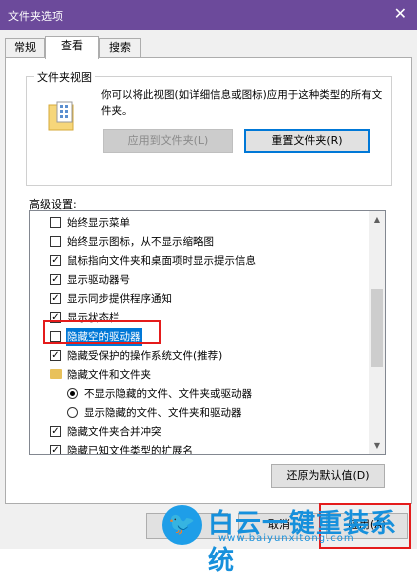 Image resolution: width=417 pixels, height=577 pixels. Describe the element at coordinates (377, 445) in the screenshot. I see `scroll-down-icon: ▼` at that location.